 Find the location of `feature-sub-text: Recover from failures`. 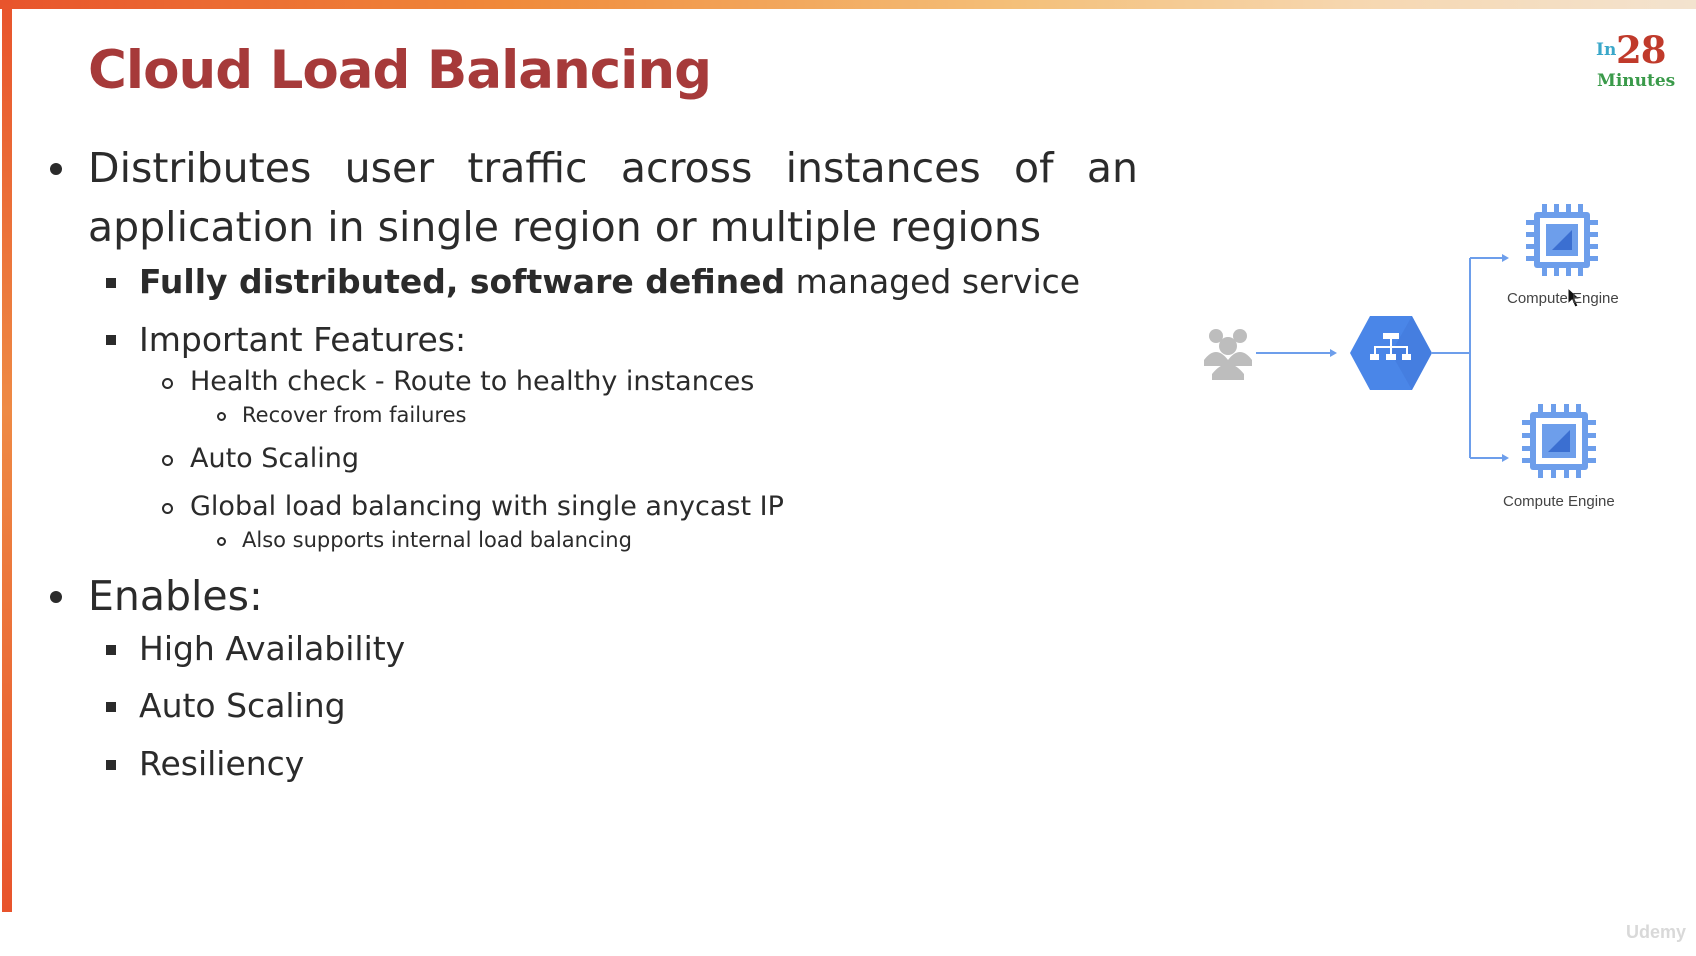

feature-sub-text: Recover from failures is located at coordinates (354, 415).